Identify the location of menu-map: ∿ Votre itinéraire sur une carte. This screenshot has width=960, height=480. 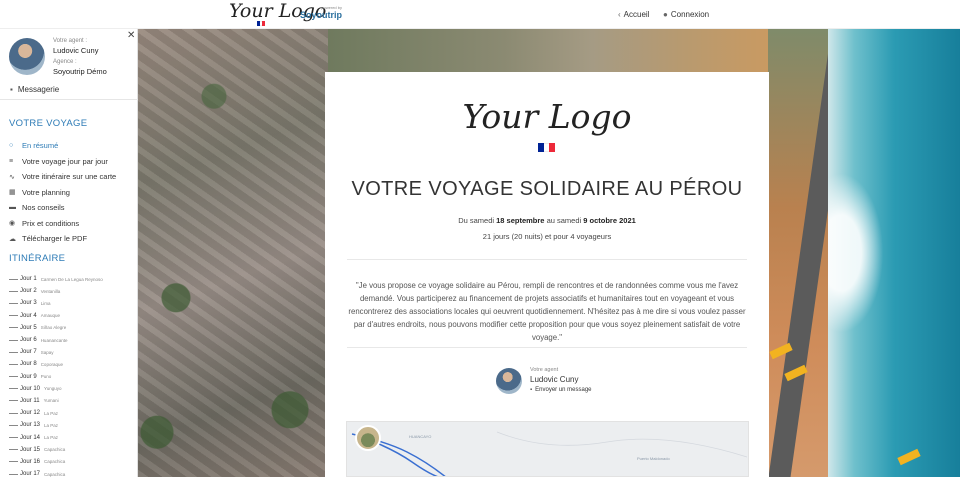
(62, 177).